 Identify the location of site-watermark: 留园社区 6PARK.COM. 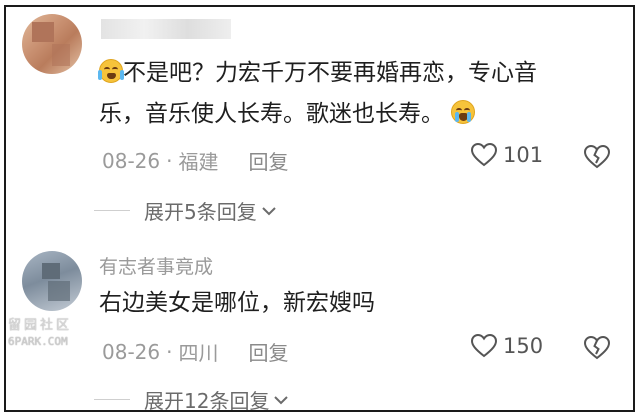
(40, 333).